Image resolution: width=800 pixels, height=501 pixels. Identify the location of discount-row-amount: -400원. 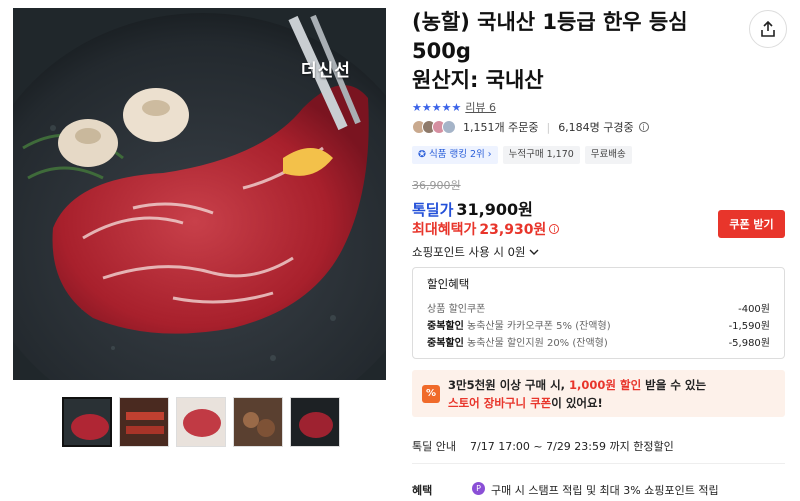
(754, 309).